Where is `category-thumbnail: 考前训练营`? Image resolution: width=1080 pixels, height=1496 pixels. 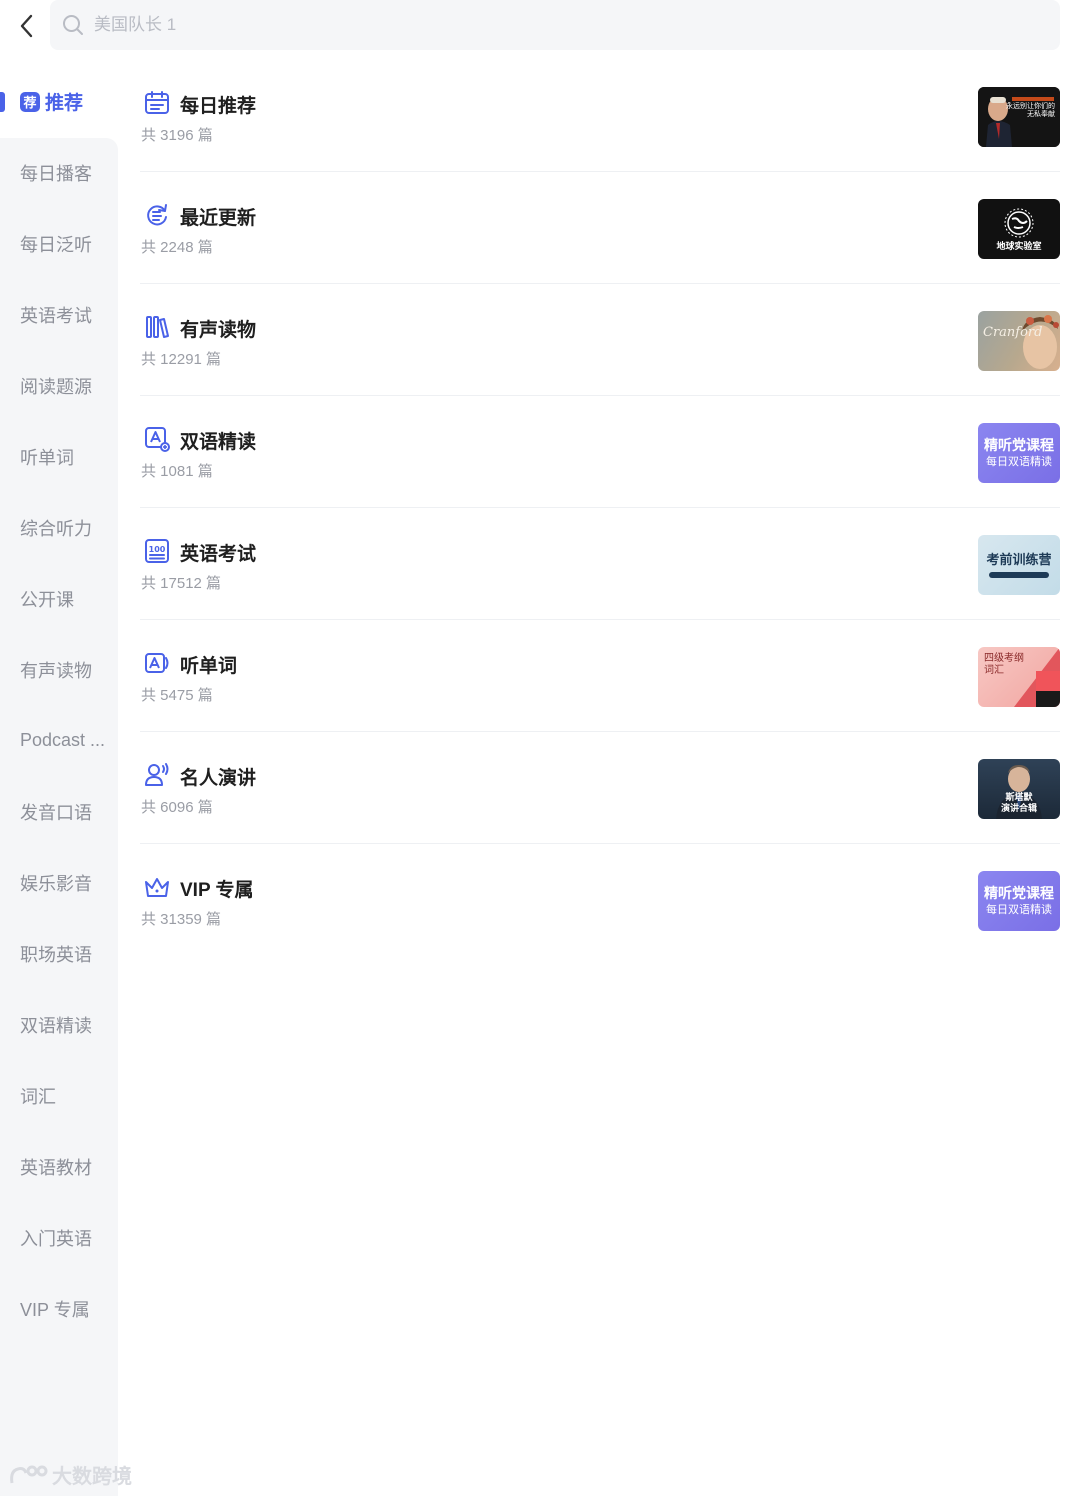 category-thumbnail: 考前训练营 is located at coordinates (1019, 565).